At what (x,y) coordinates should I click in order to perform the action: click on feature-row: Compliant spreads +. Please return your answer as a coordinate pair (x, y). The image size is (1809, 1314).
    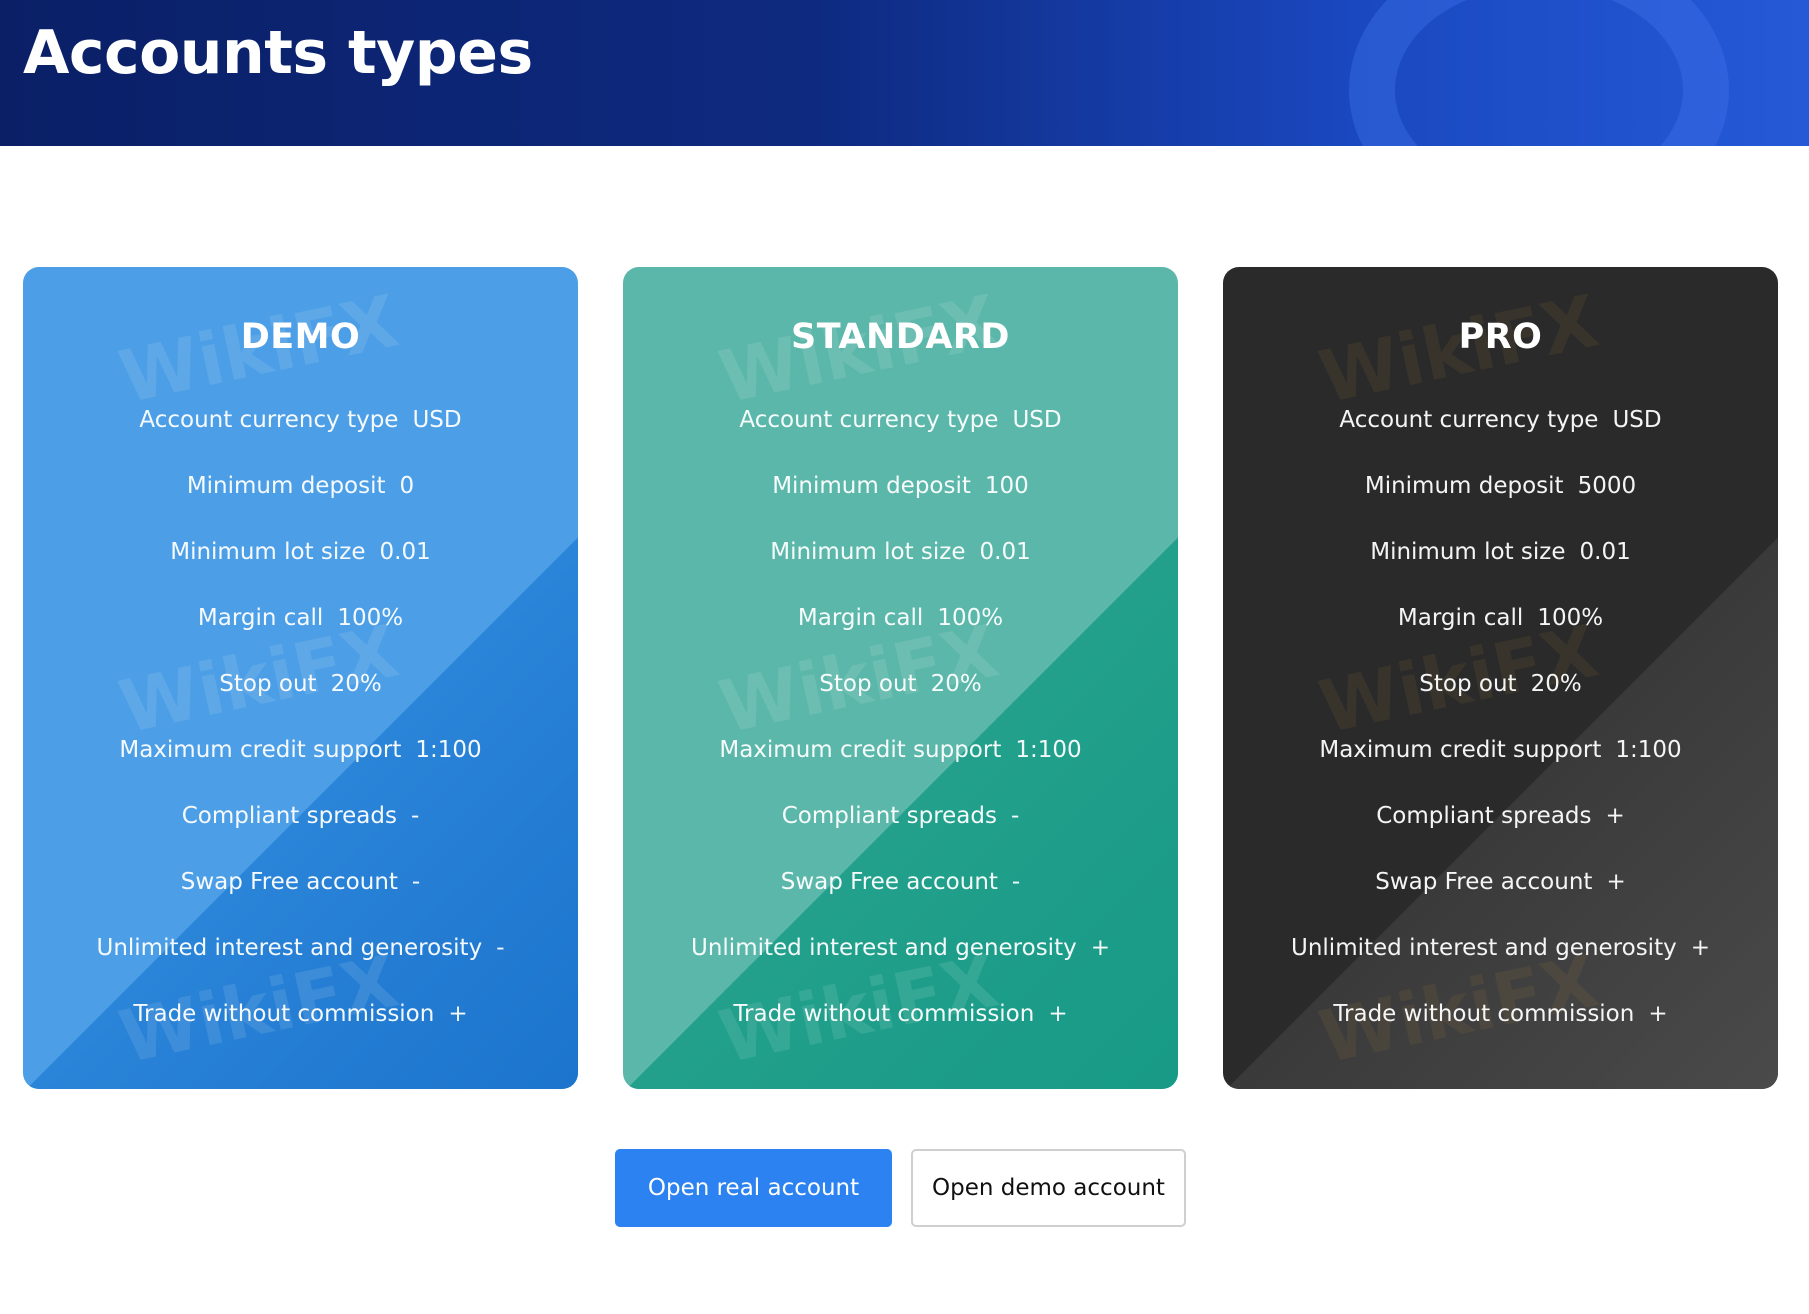
    Looking at the image, I should click on (1500, 816).